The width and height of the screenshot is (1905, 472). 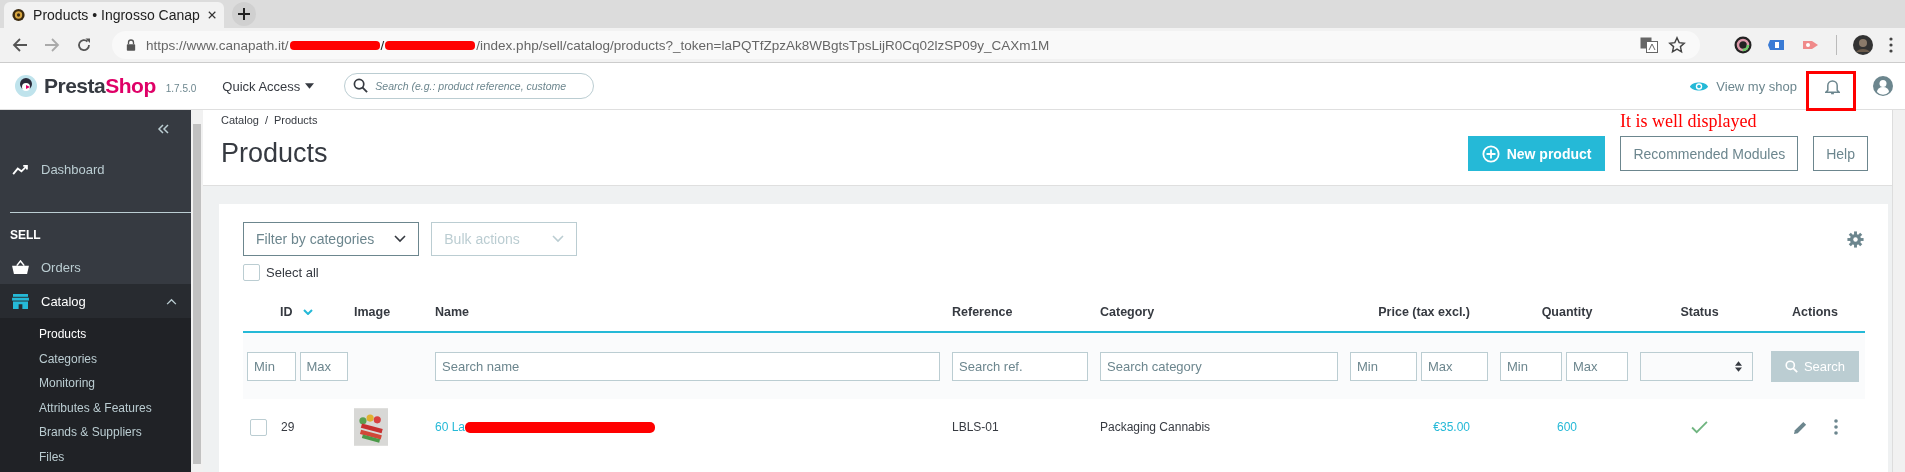 What do you see at coordinates (1567, 312) in the screenshot?
I see `column-header: Quantity` at bounding box center [1567, 312].